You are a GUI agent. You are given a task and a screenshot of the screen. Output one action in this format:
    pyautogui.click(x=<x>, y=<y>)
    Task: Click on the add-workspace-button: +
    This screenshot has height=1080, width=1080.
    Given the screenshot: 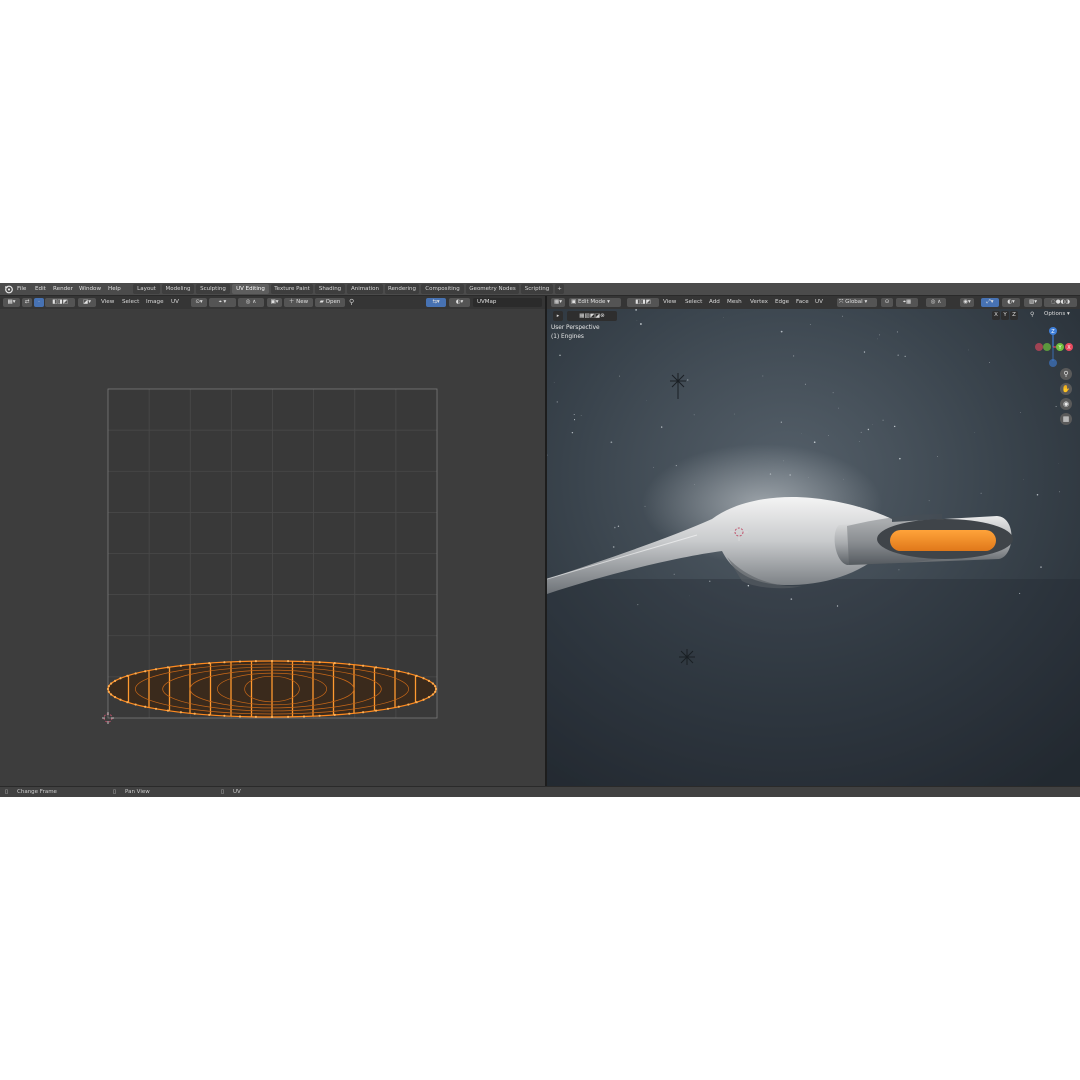 What is the action you would take?
    pyautogui.click(x=559, y=289)
    